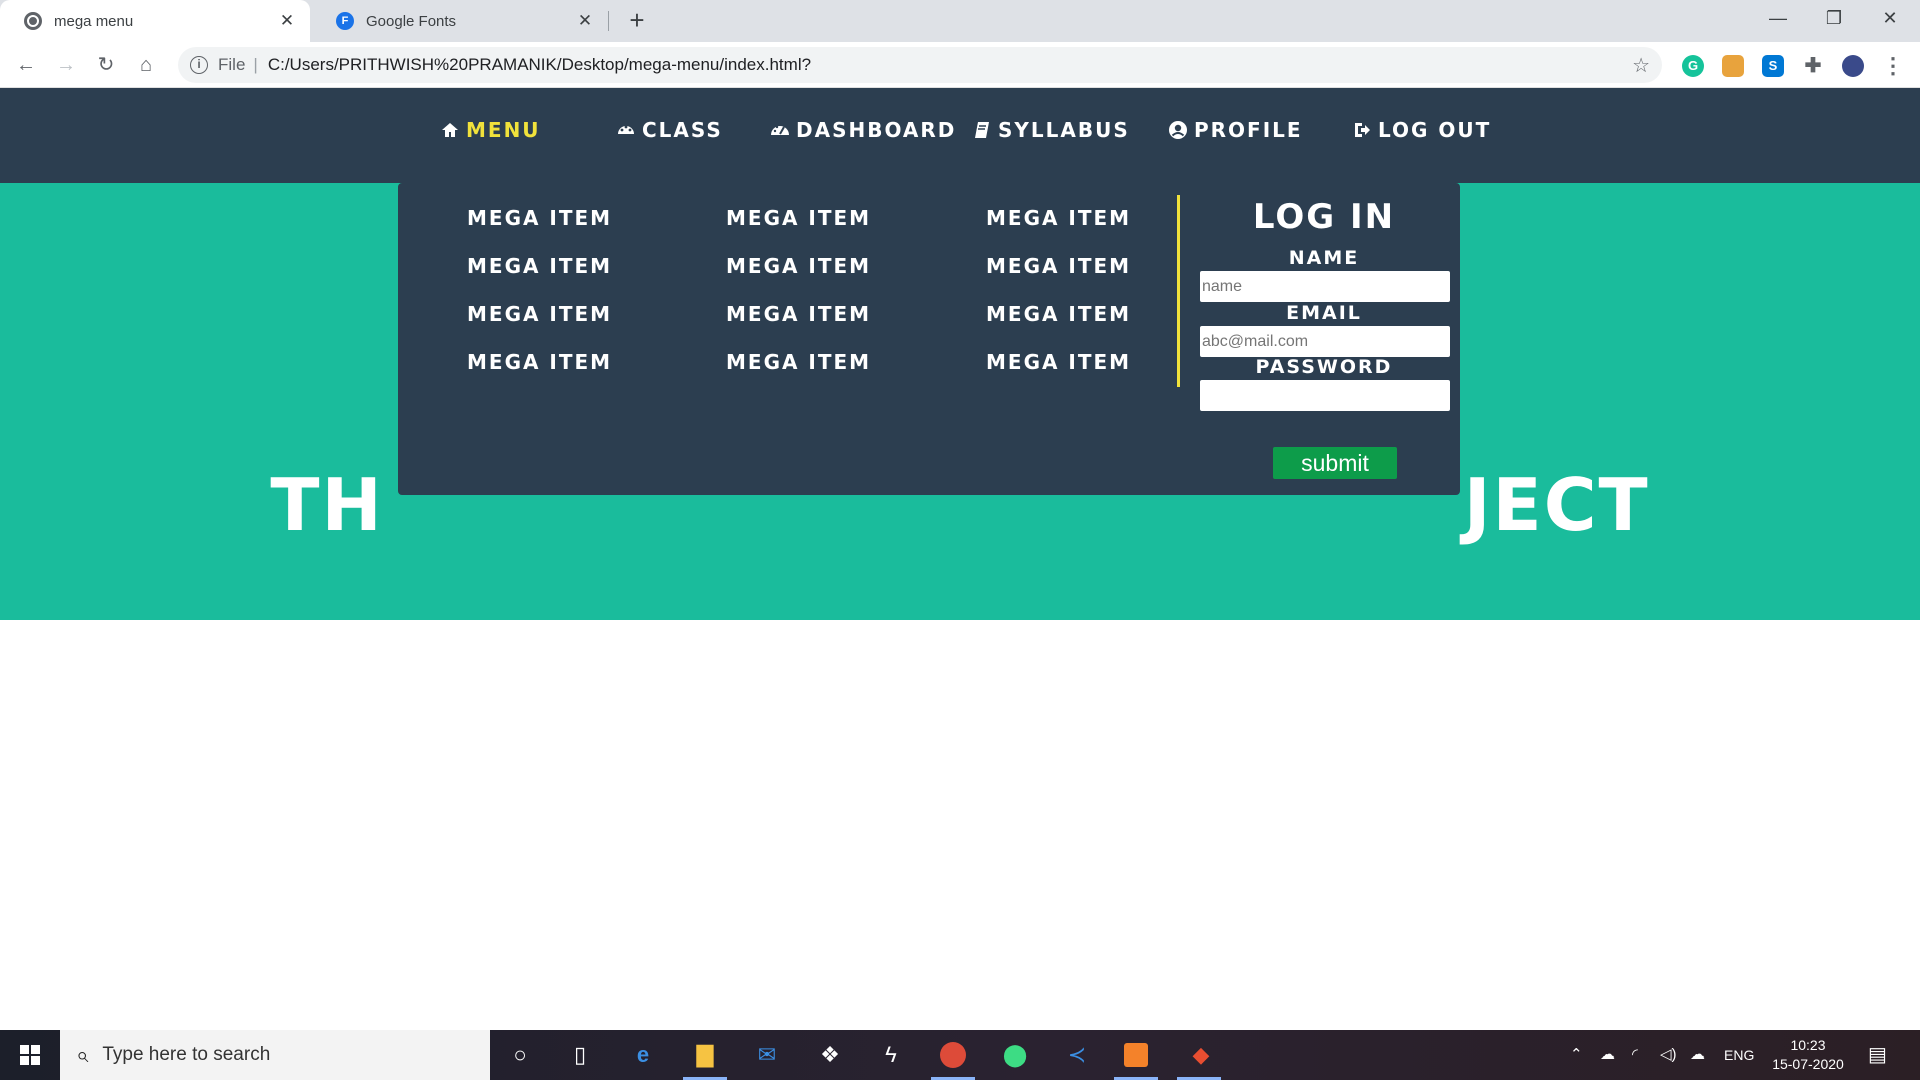  Describe the element at coordinates (1808, 1045) in the screenshot. I see `clock-time: 10:23` at that location.